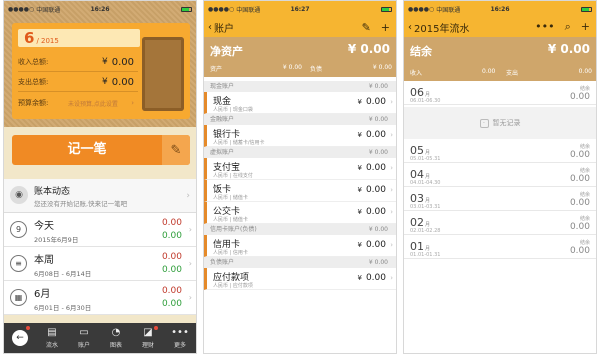 This screenshot has height=354, width=600. What do you see at coordinates (216, 69) in the screenshot?
I see `assets-label: 资产` at bounding box center [216, 69].